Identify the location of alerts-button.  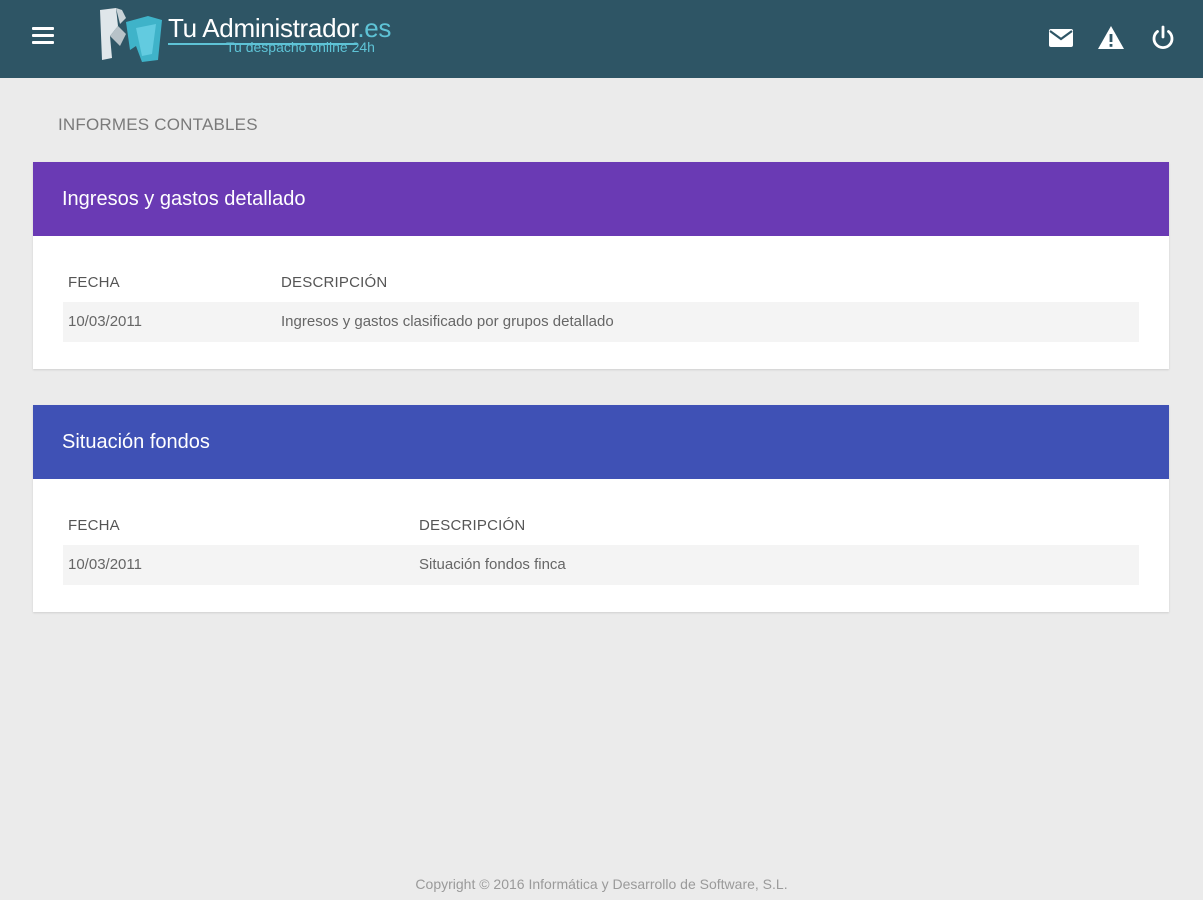
(1111, 38).